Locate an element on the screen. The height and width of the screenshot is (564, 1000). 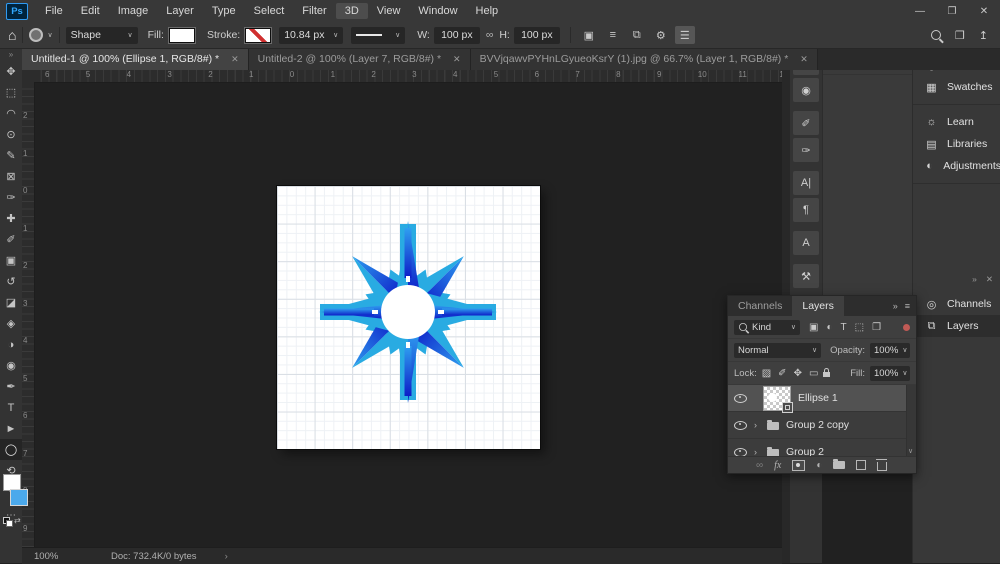
filter-toggle-icon is located at coordinates (906, 327).